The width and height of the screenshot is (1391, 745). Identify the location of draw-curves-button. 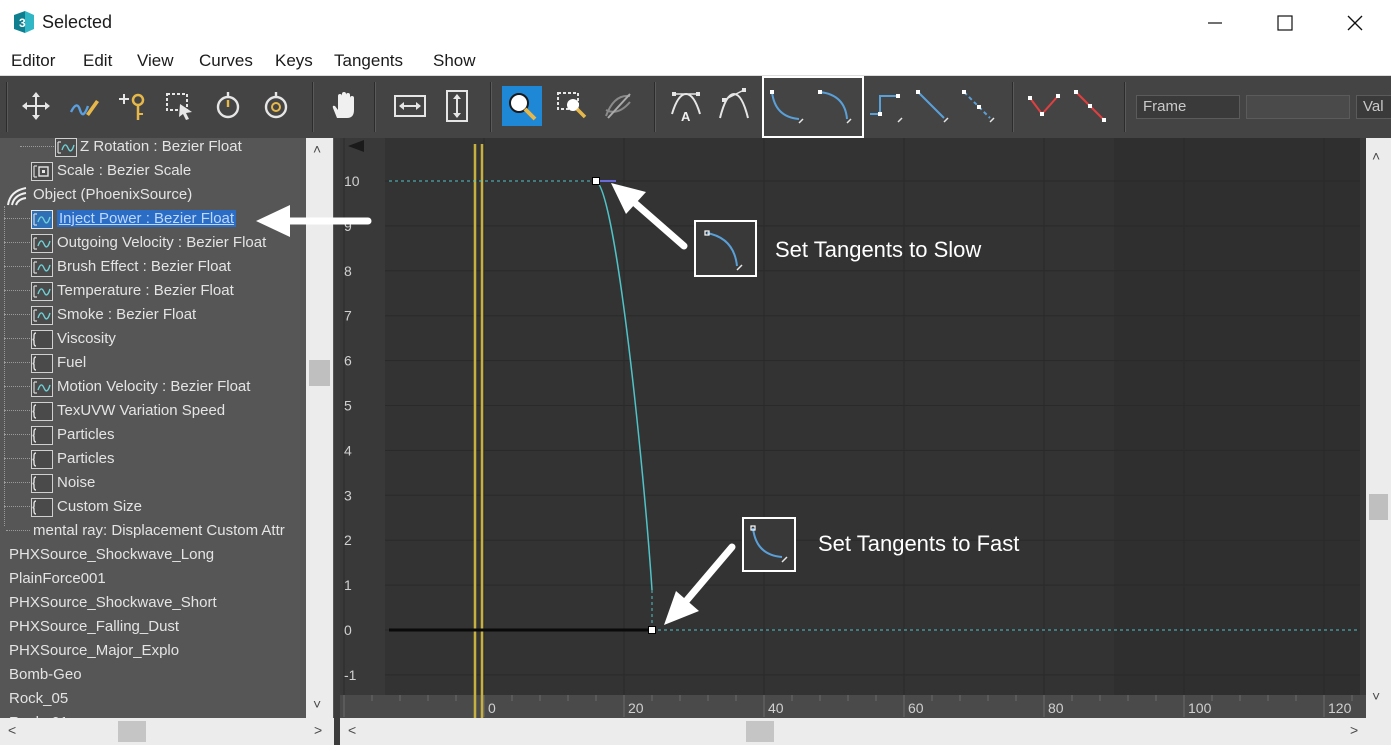
(84, 106).